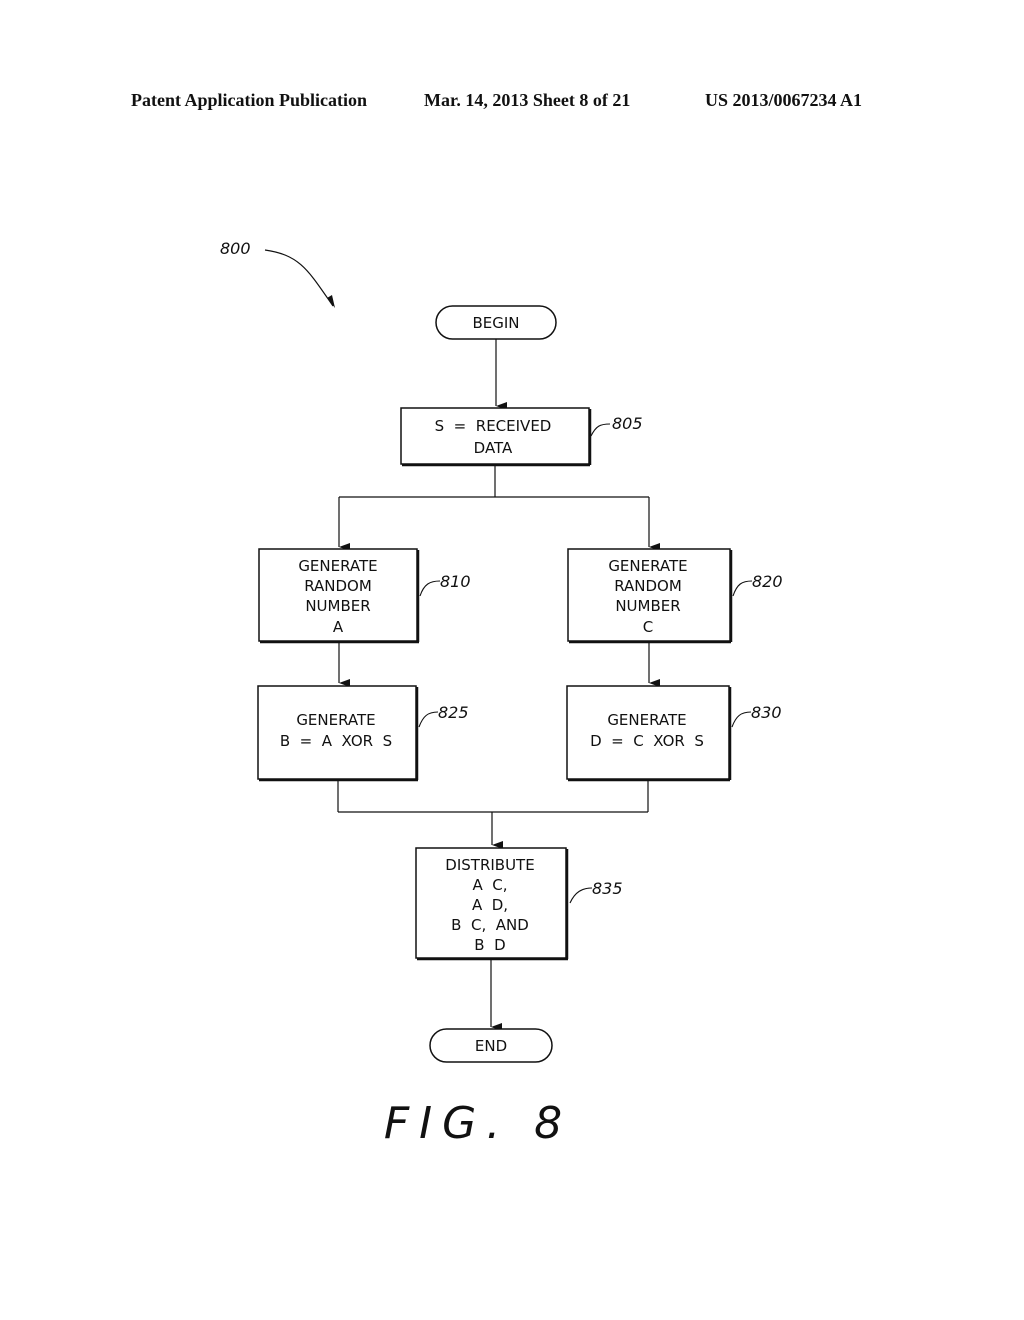  I want to click on step-830: GENERATE D = C XOR S, so click(649, 733).